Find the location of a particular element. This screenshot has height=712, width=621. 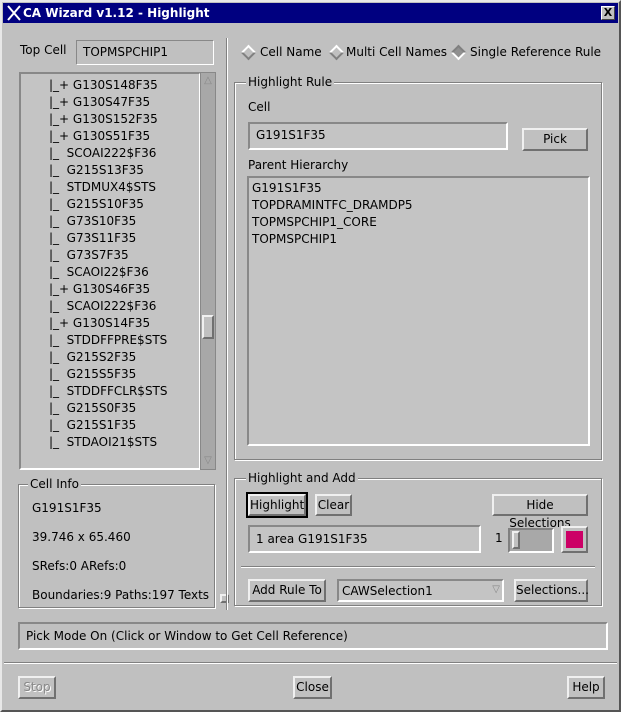

clear-button: Clear is located at coordinates (333, 505).